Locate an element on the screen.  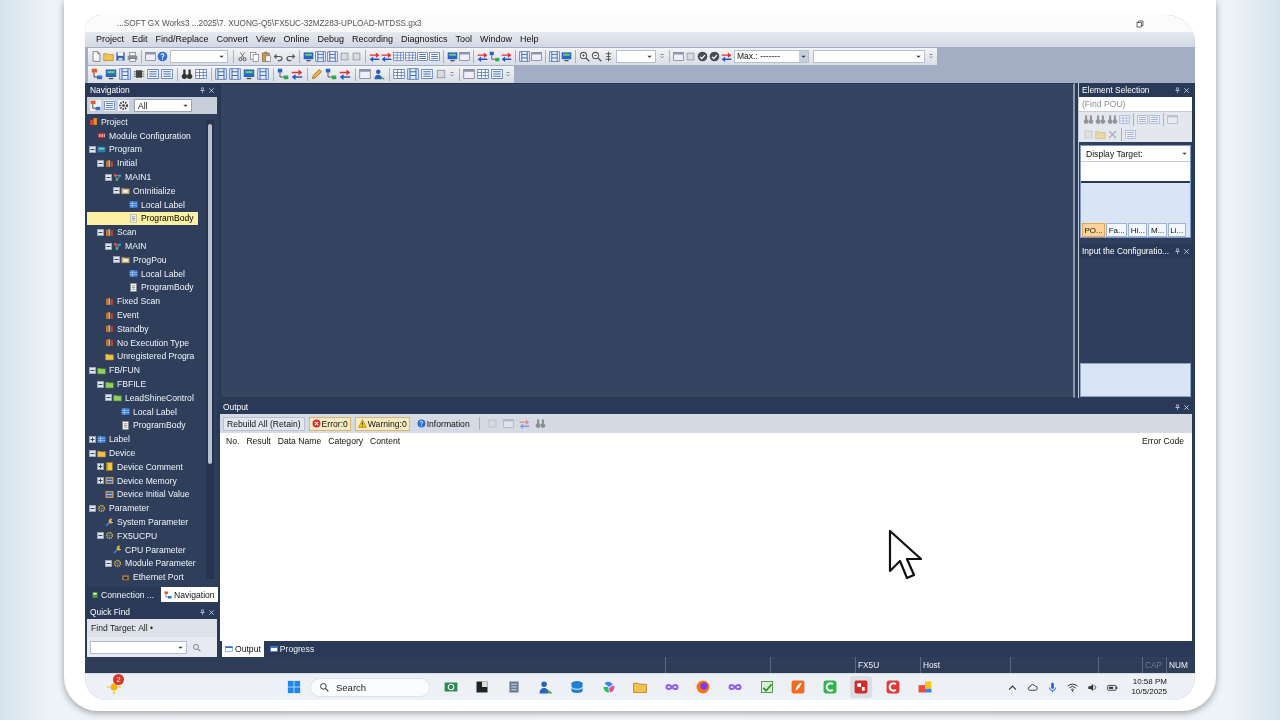
search-field is located at coordinates (138, 647).